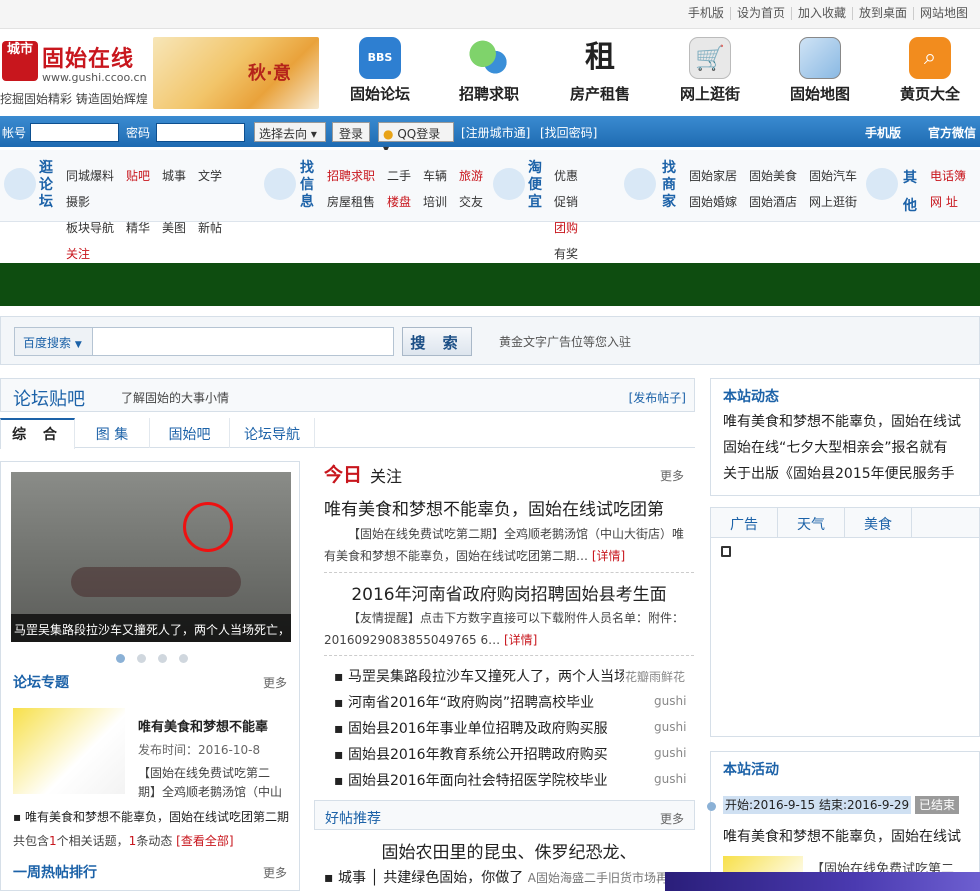 This screenshot has width=980, height=891. Describe the element at coordinates (821, 13) in the screenshot. I see `add-favorite-link: 加入收藏` at that location.